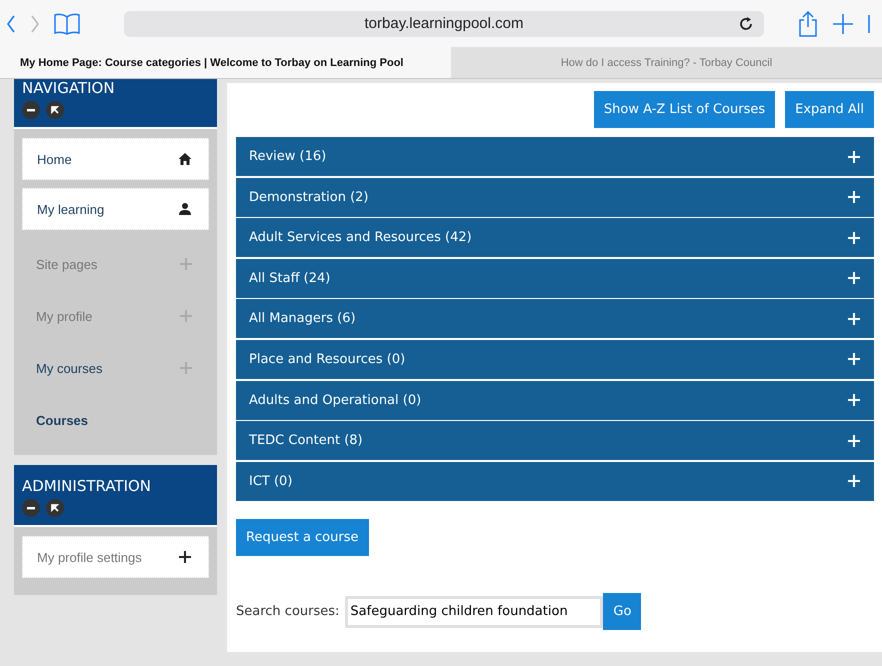 The width and height of the screenshot is (882, 666). I want to click on nav-item: Home, so click(115, 159).